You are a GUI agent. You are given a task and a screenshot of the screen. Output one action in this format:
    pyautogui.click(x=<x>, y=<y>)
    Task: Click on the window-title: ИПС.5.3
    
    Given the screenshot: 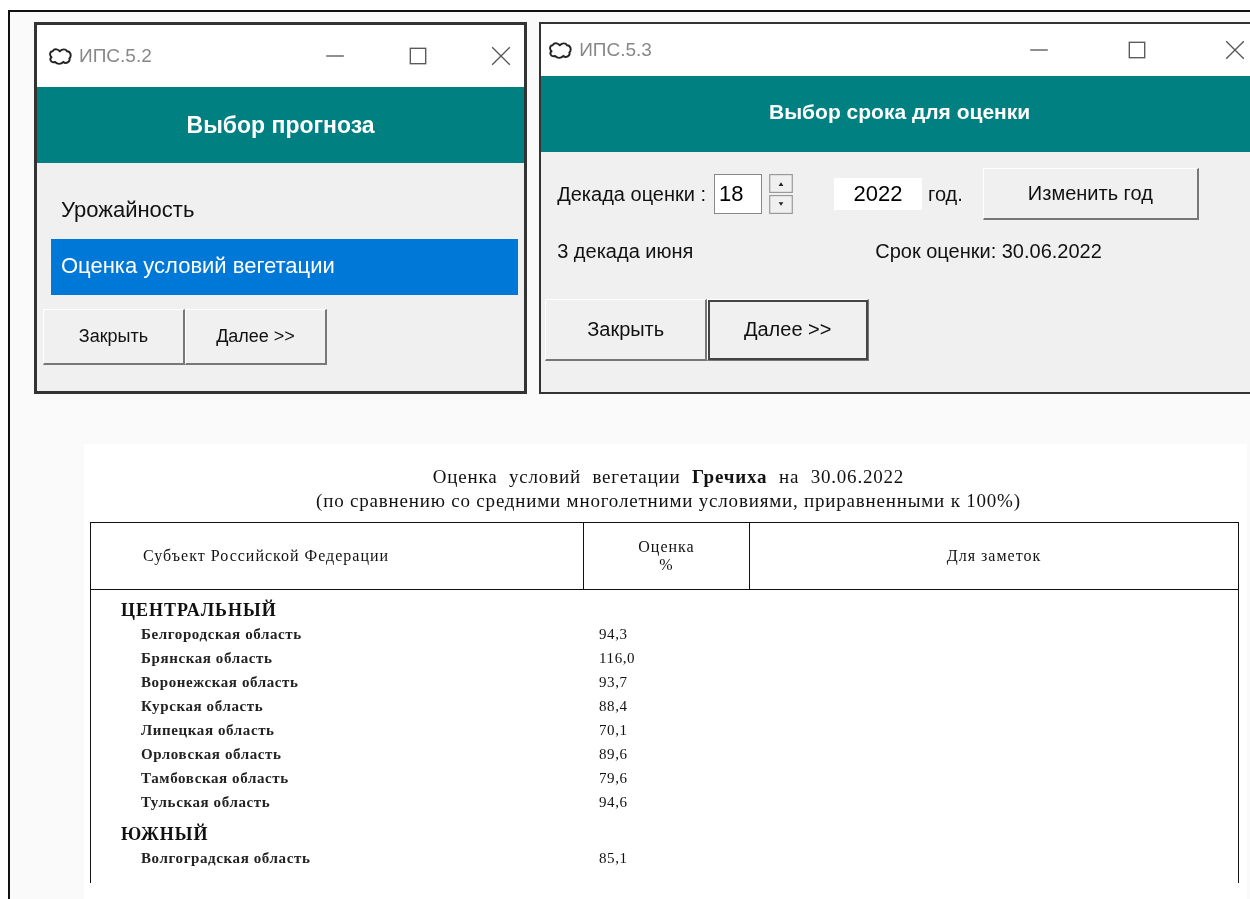 What is the action you would take?
    pyautogui.click(x=615, y=50)
    